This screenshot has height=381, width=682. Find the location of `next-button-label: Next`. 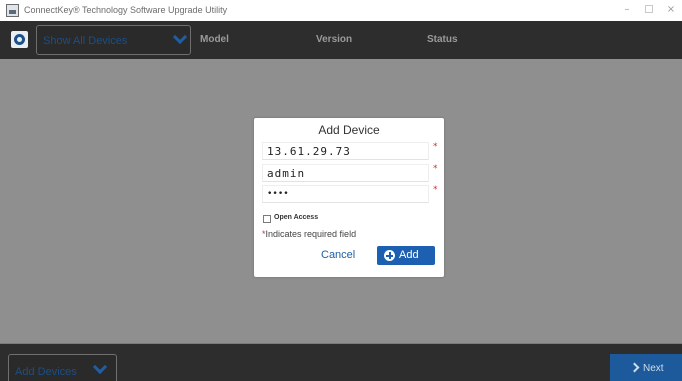

next-button-label: Next is located at coordinates (653, 368).